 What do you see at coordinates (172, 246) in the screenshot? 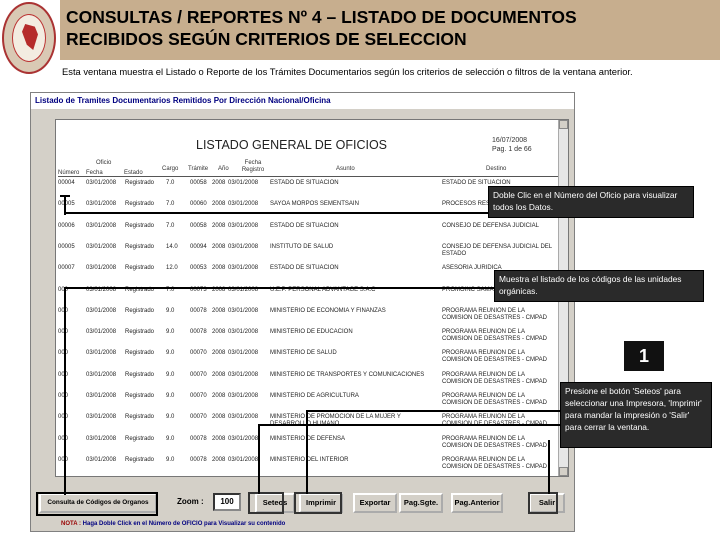
I see `oficio-cargo: 14.0` at bounding box center [172, 246].